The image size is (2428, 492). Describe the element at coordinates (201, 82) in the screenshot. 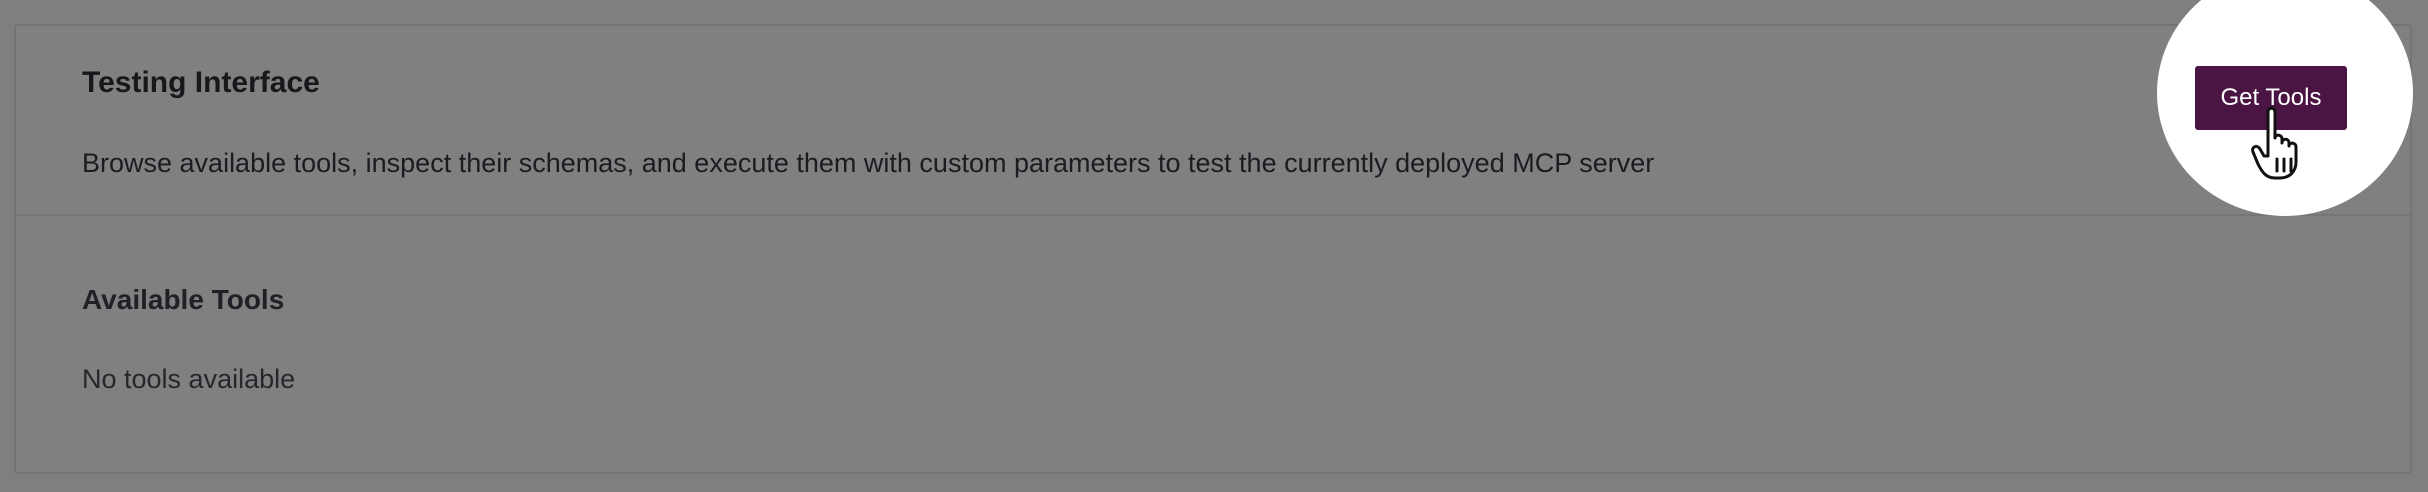

I see `page-title: Testing Interface` at that location.